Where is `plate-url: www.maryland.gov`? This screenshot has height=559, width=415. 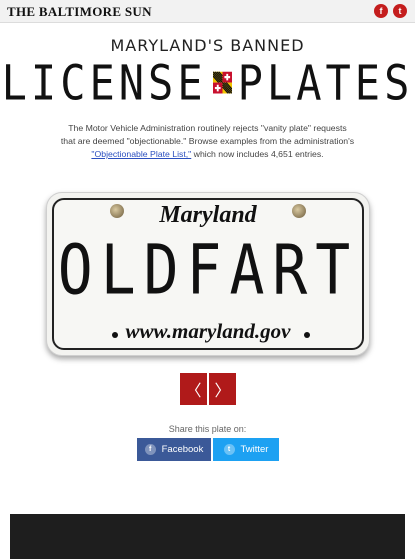 plate-url: www.maryland.gov is located at coordinates (208, 331).